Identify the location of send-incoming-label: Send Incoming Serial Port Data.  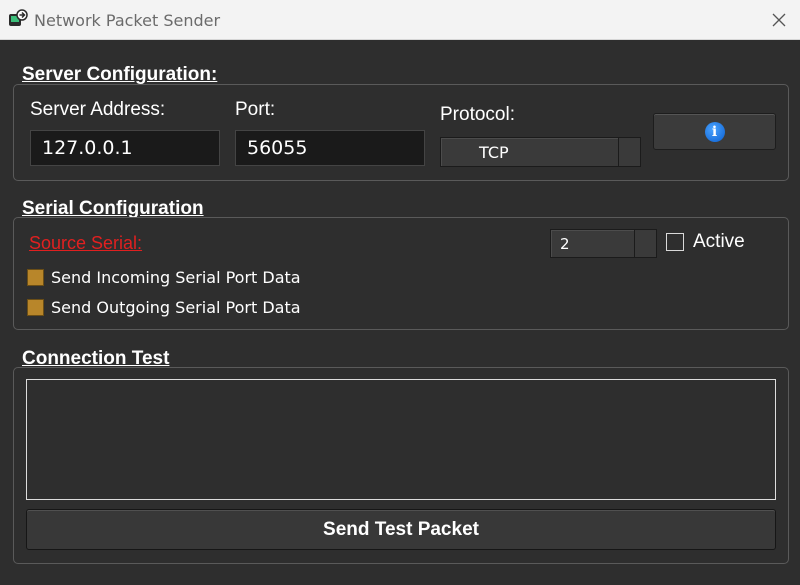
(176, 277).